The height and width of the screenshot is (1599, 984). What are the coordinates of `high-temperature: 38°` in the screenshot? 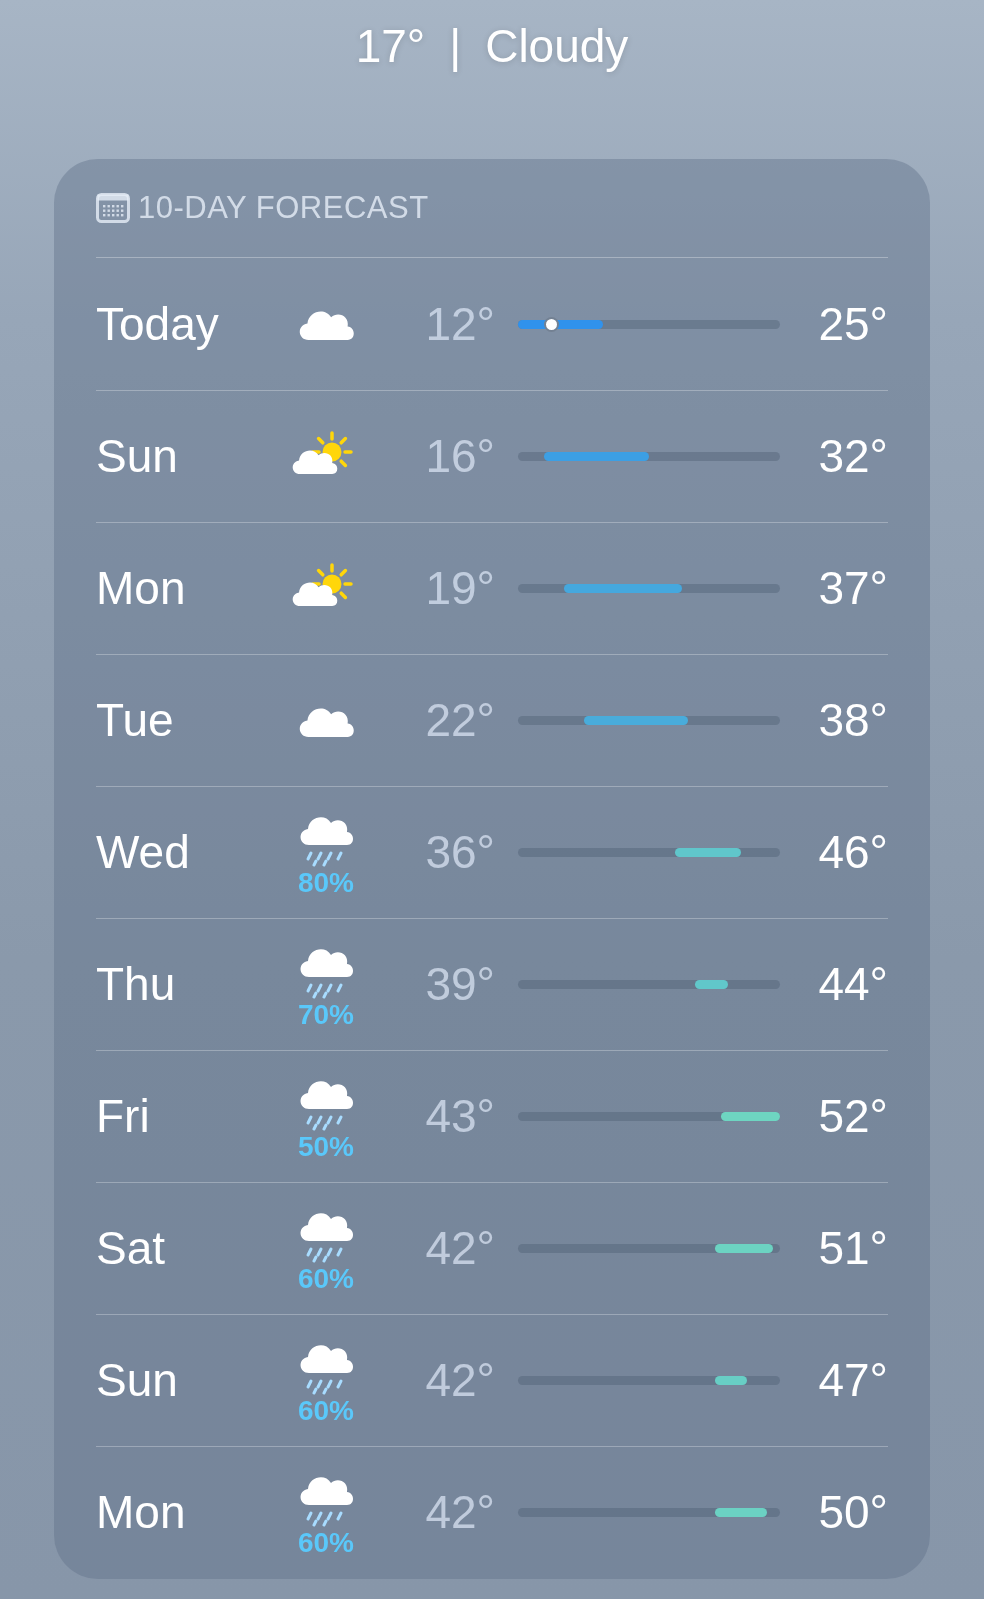 It's located at (852, 720).